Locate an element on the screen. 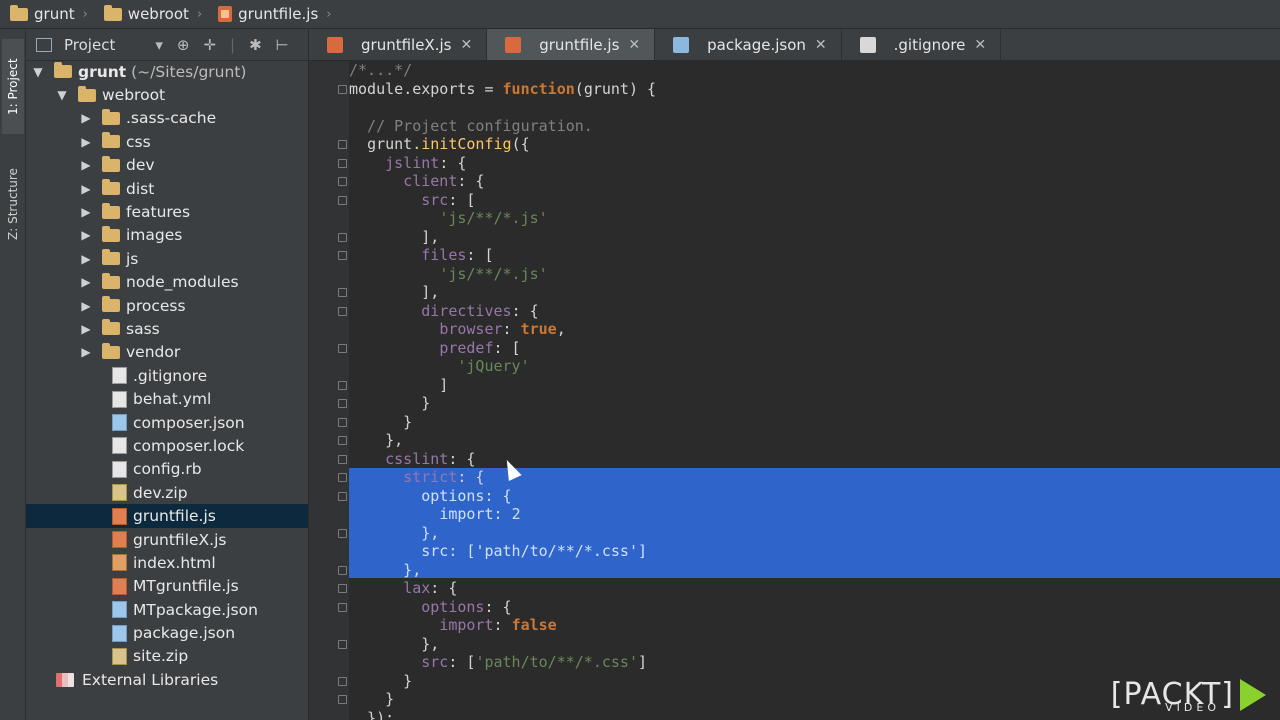  text-file-icon is located at coordinates (119, 446).